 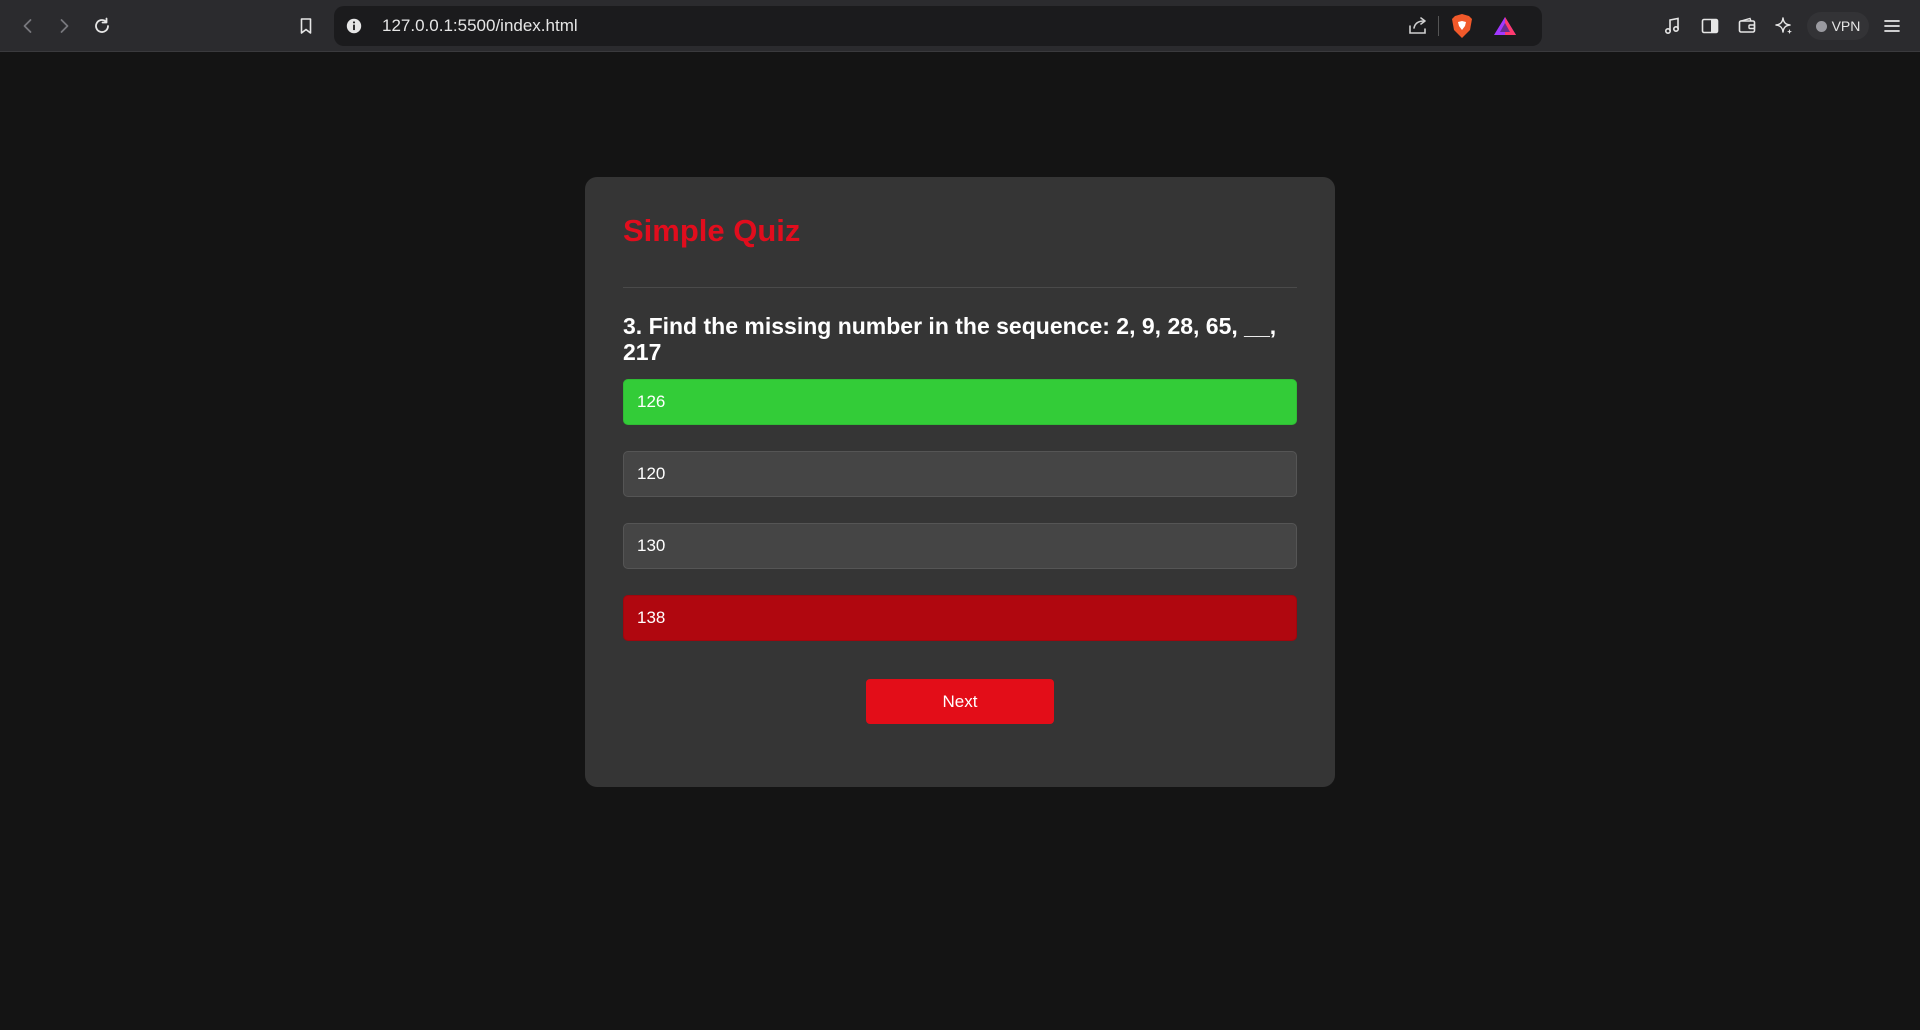 I want to click on bookmark-button, so click(x=306, y=26).